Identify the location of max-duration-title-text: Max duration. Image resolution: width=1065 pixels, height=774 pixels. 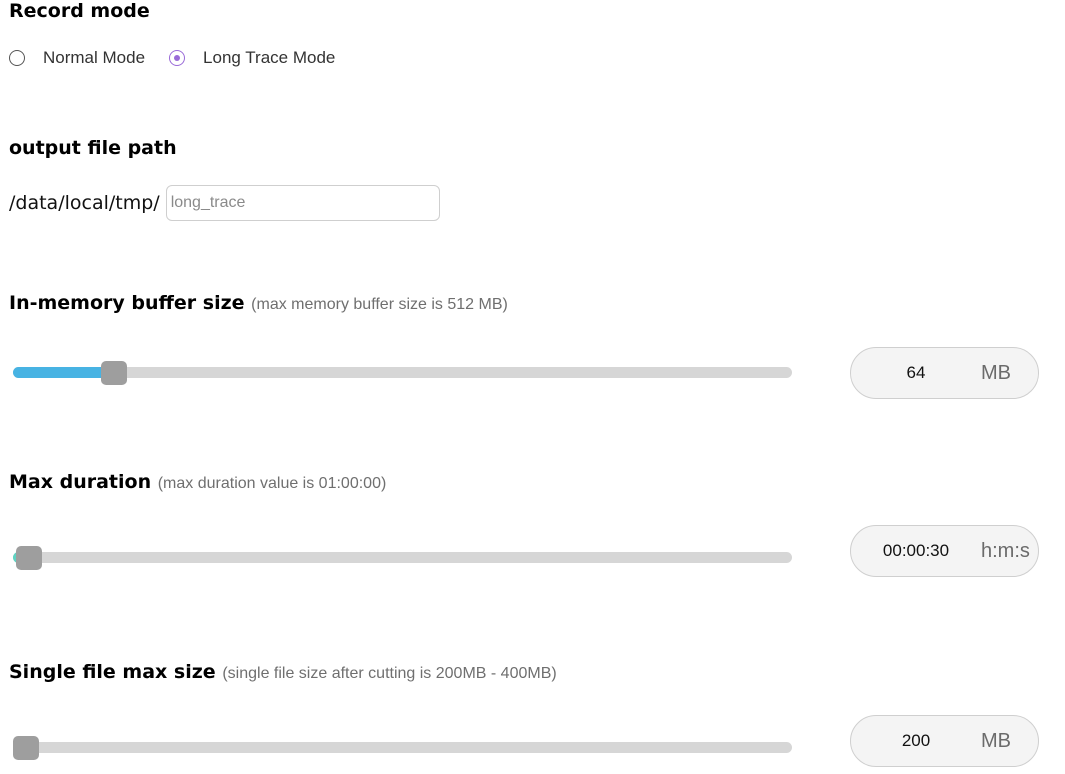
(80, 482).